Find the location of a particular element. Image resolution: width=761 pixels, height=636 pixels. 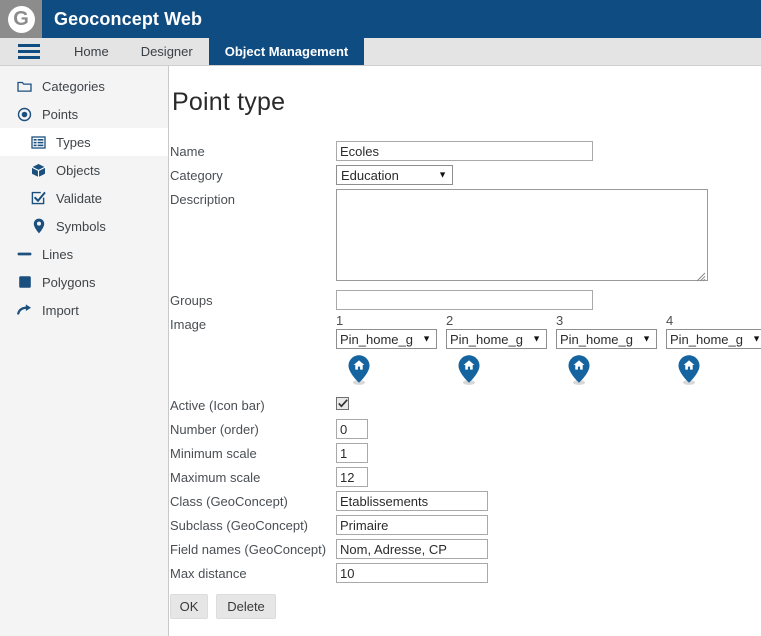

image-slot: 4 Pin_home_g ▼ is located at coordinates (713, 351).